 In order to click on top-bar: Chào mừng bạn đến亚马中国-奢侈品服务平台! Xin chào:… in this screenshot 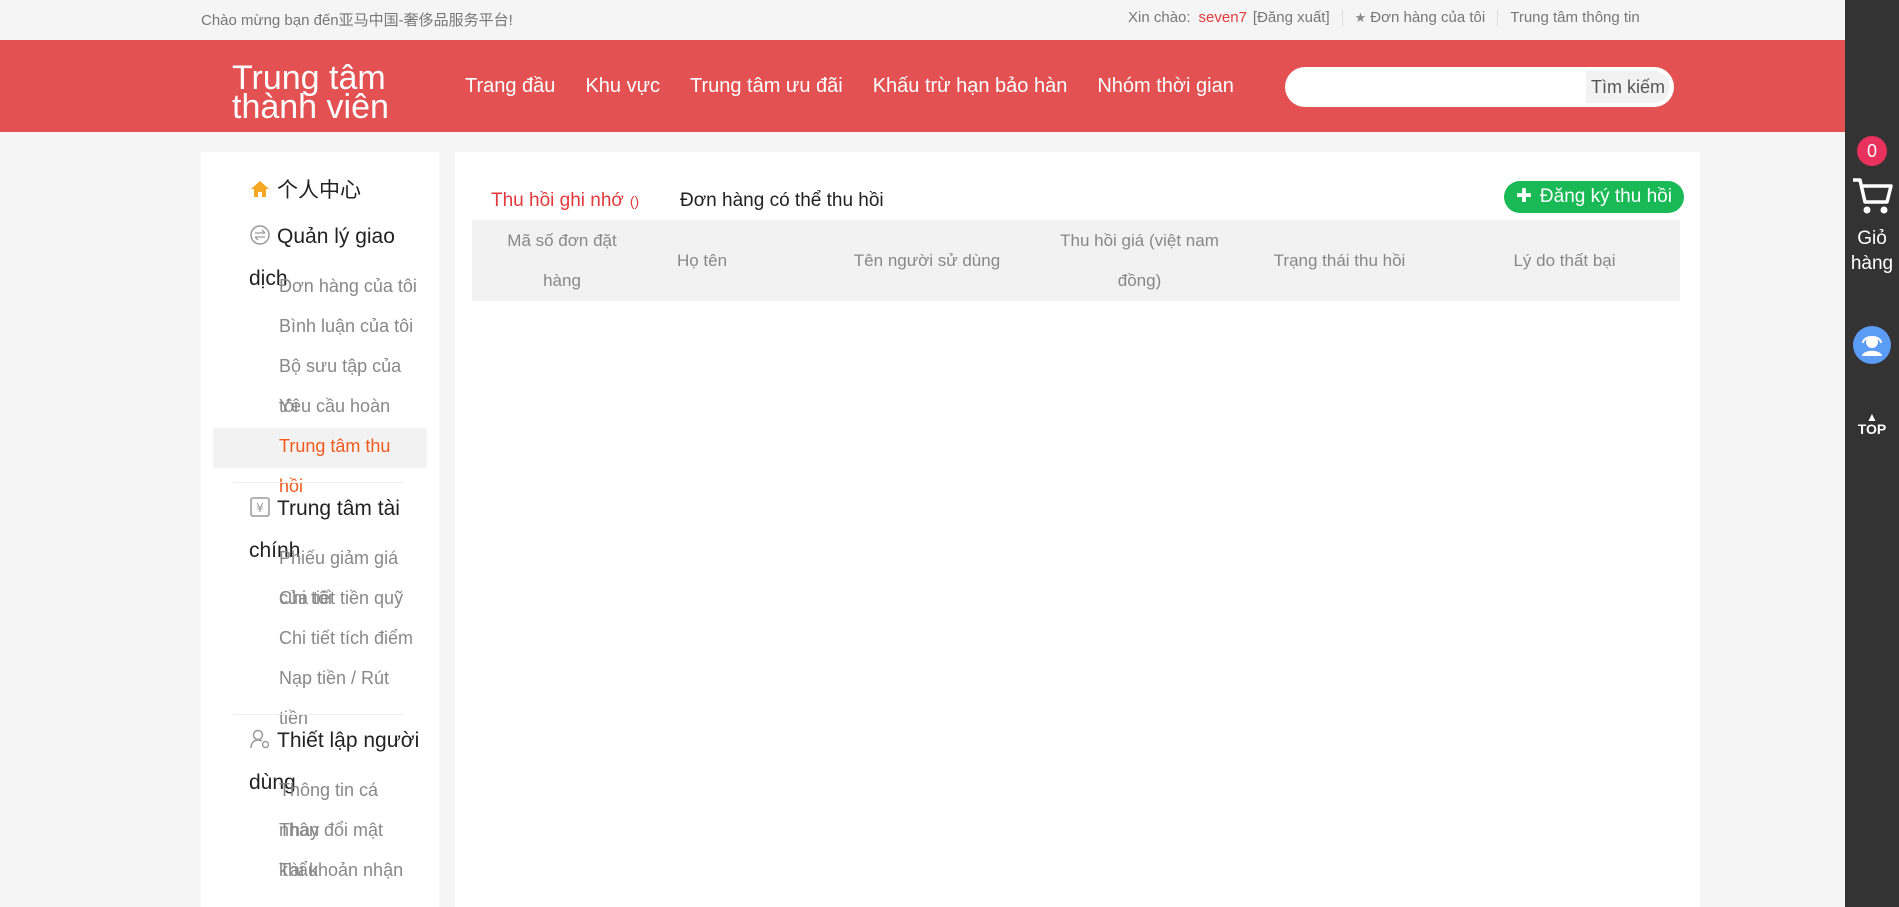, I will do `click(922, 20)`.